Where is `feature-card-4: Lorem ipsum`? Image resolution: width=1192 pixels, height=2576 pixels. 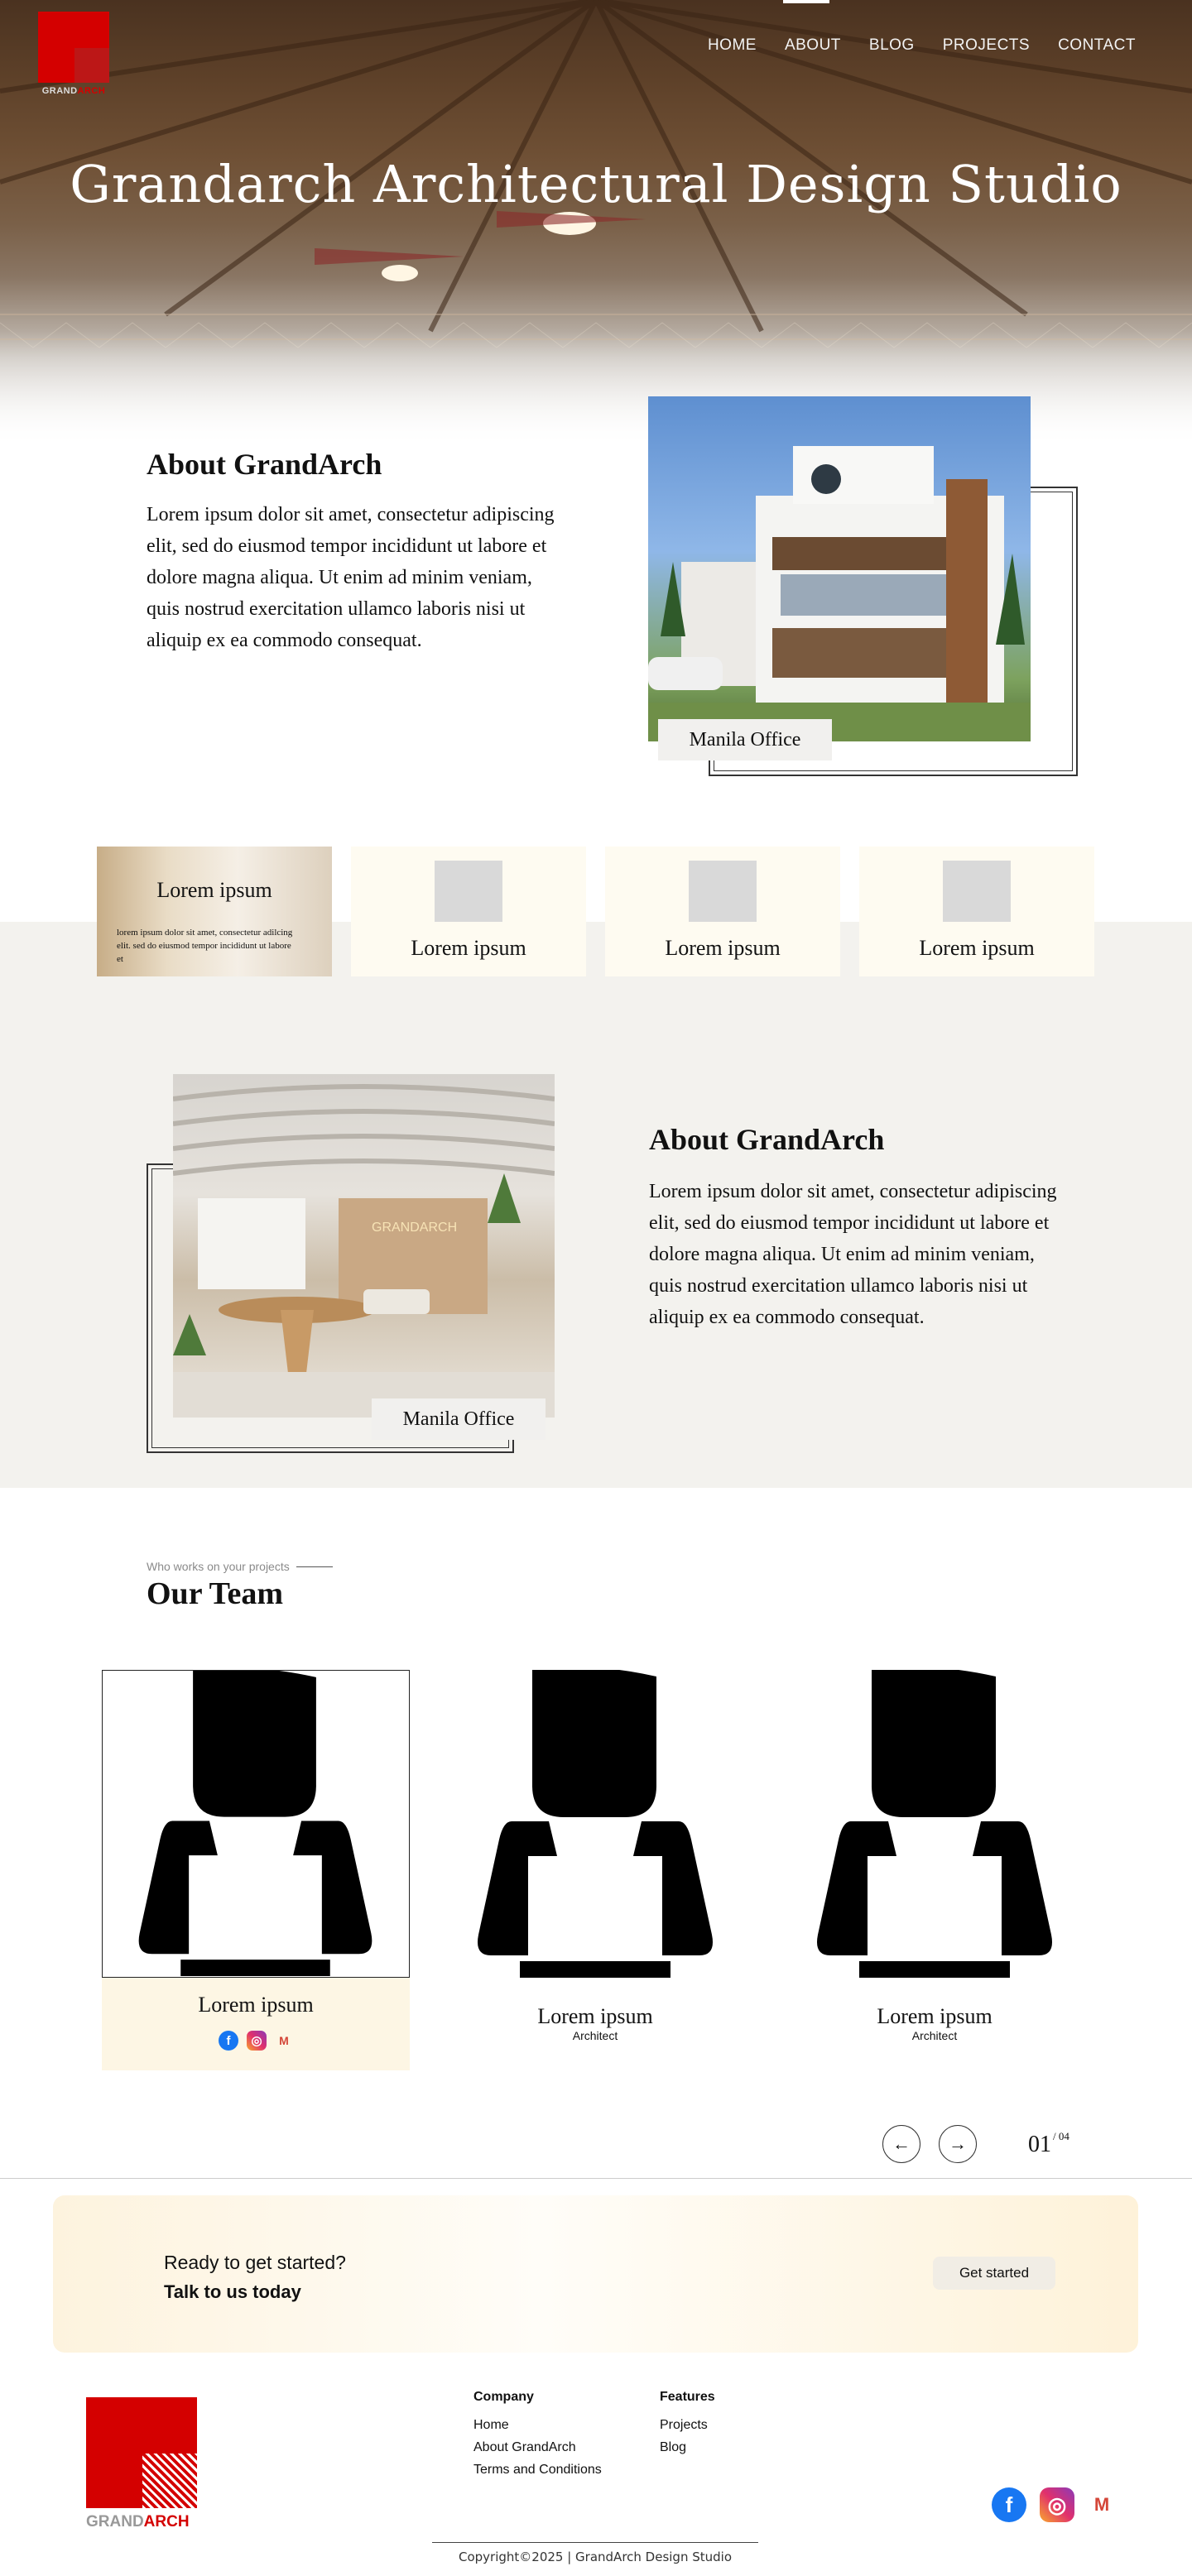 feature-card-4: Lorem ipsum is located at coordinates (976, 911).